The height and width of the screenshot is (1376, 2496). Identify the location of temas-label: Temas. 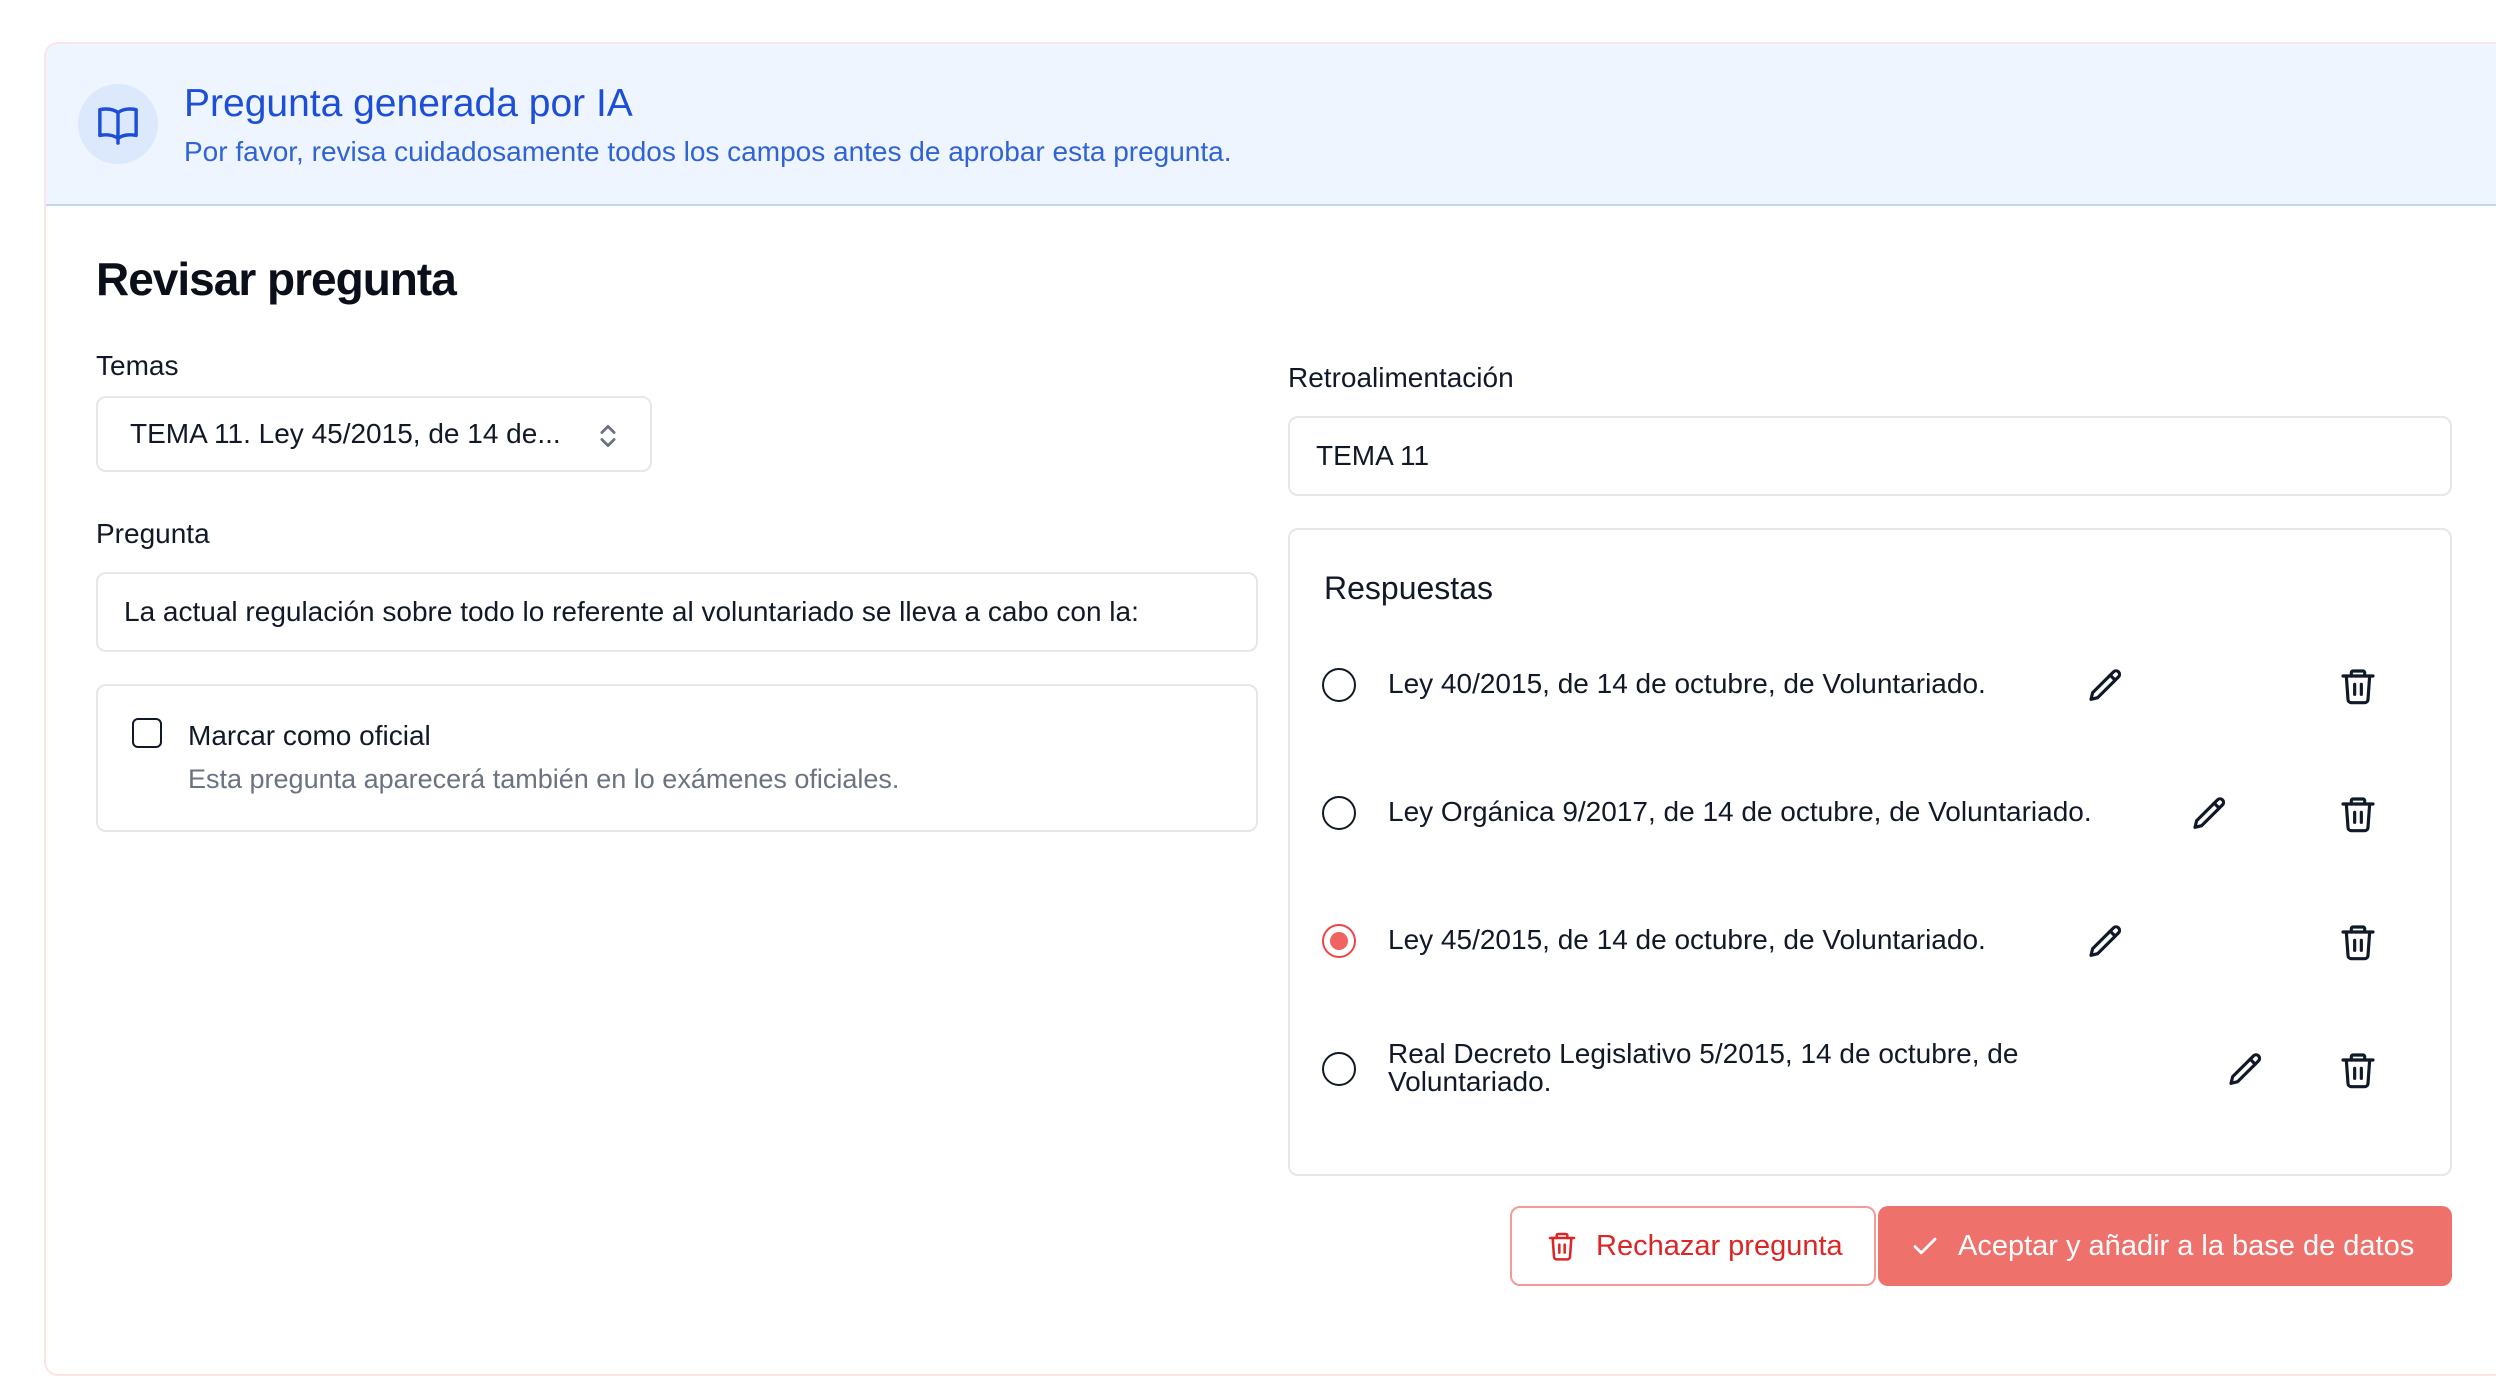
(137, 365).